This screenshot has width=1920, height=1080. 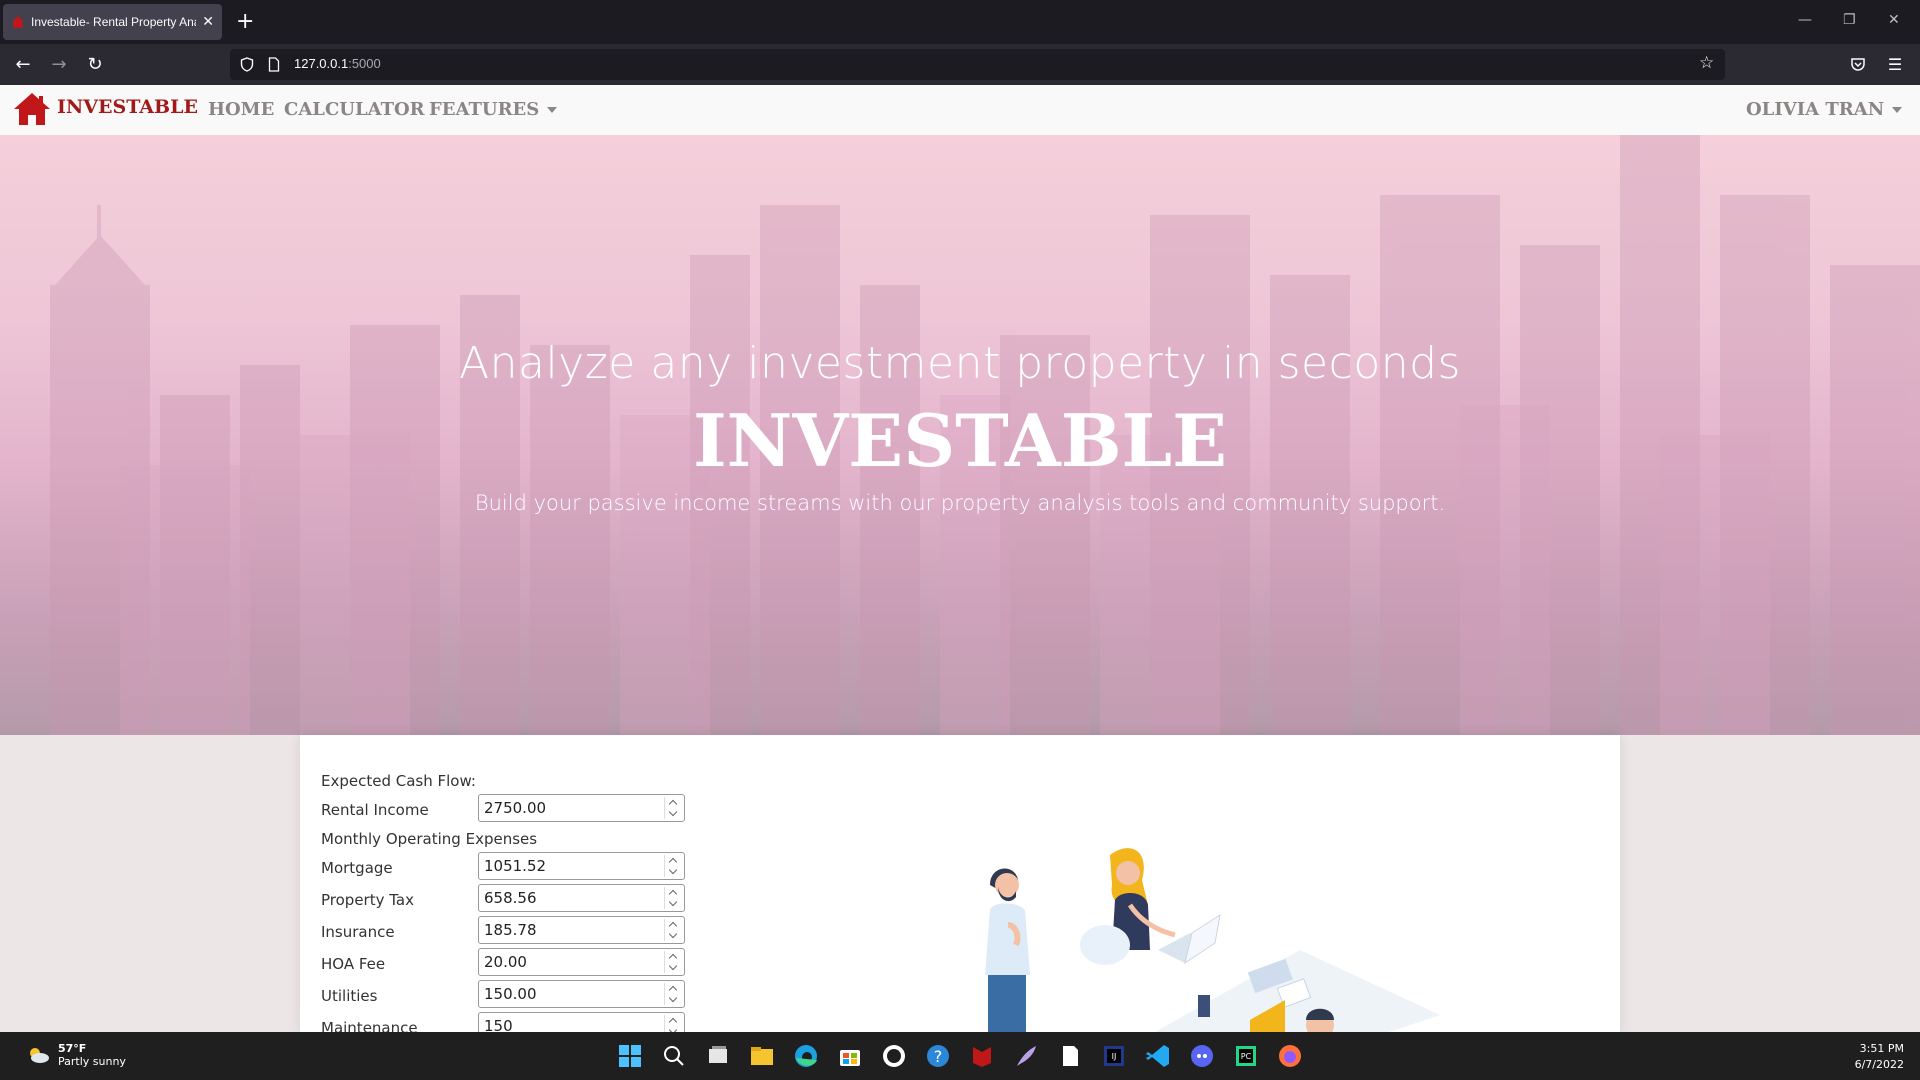 I want to click on browser-tab: Investable- Rental Property Analysis ✕, so click(x=112, y=22).